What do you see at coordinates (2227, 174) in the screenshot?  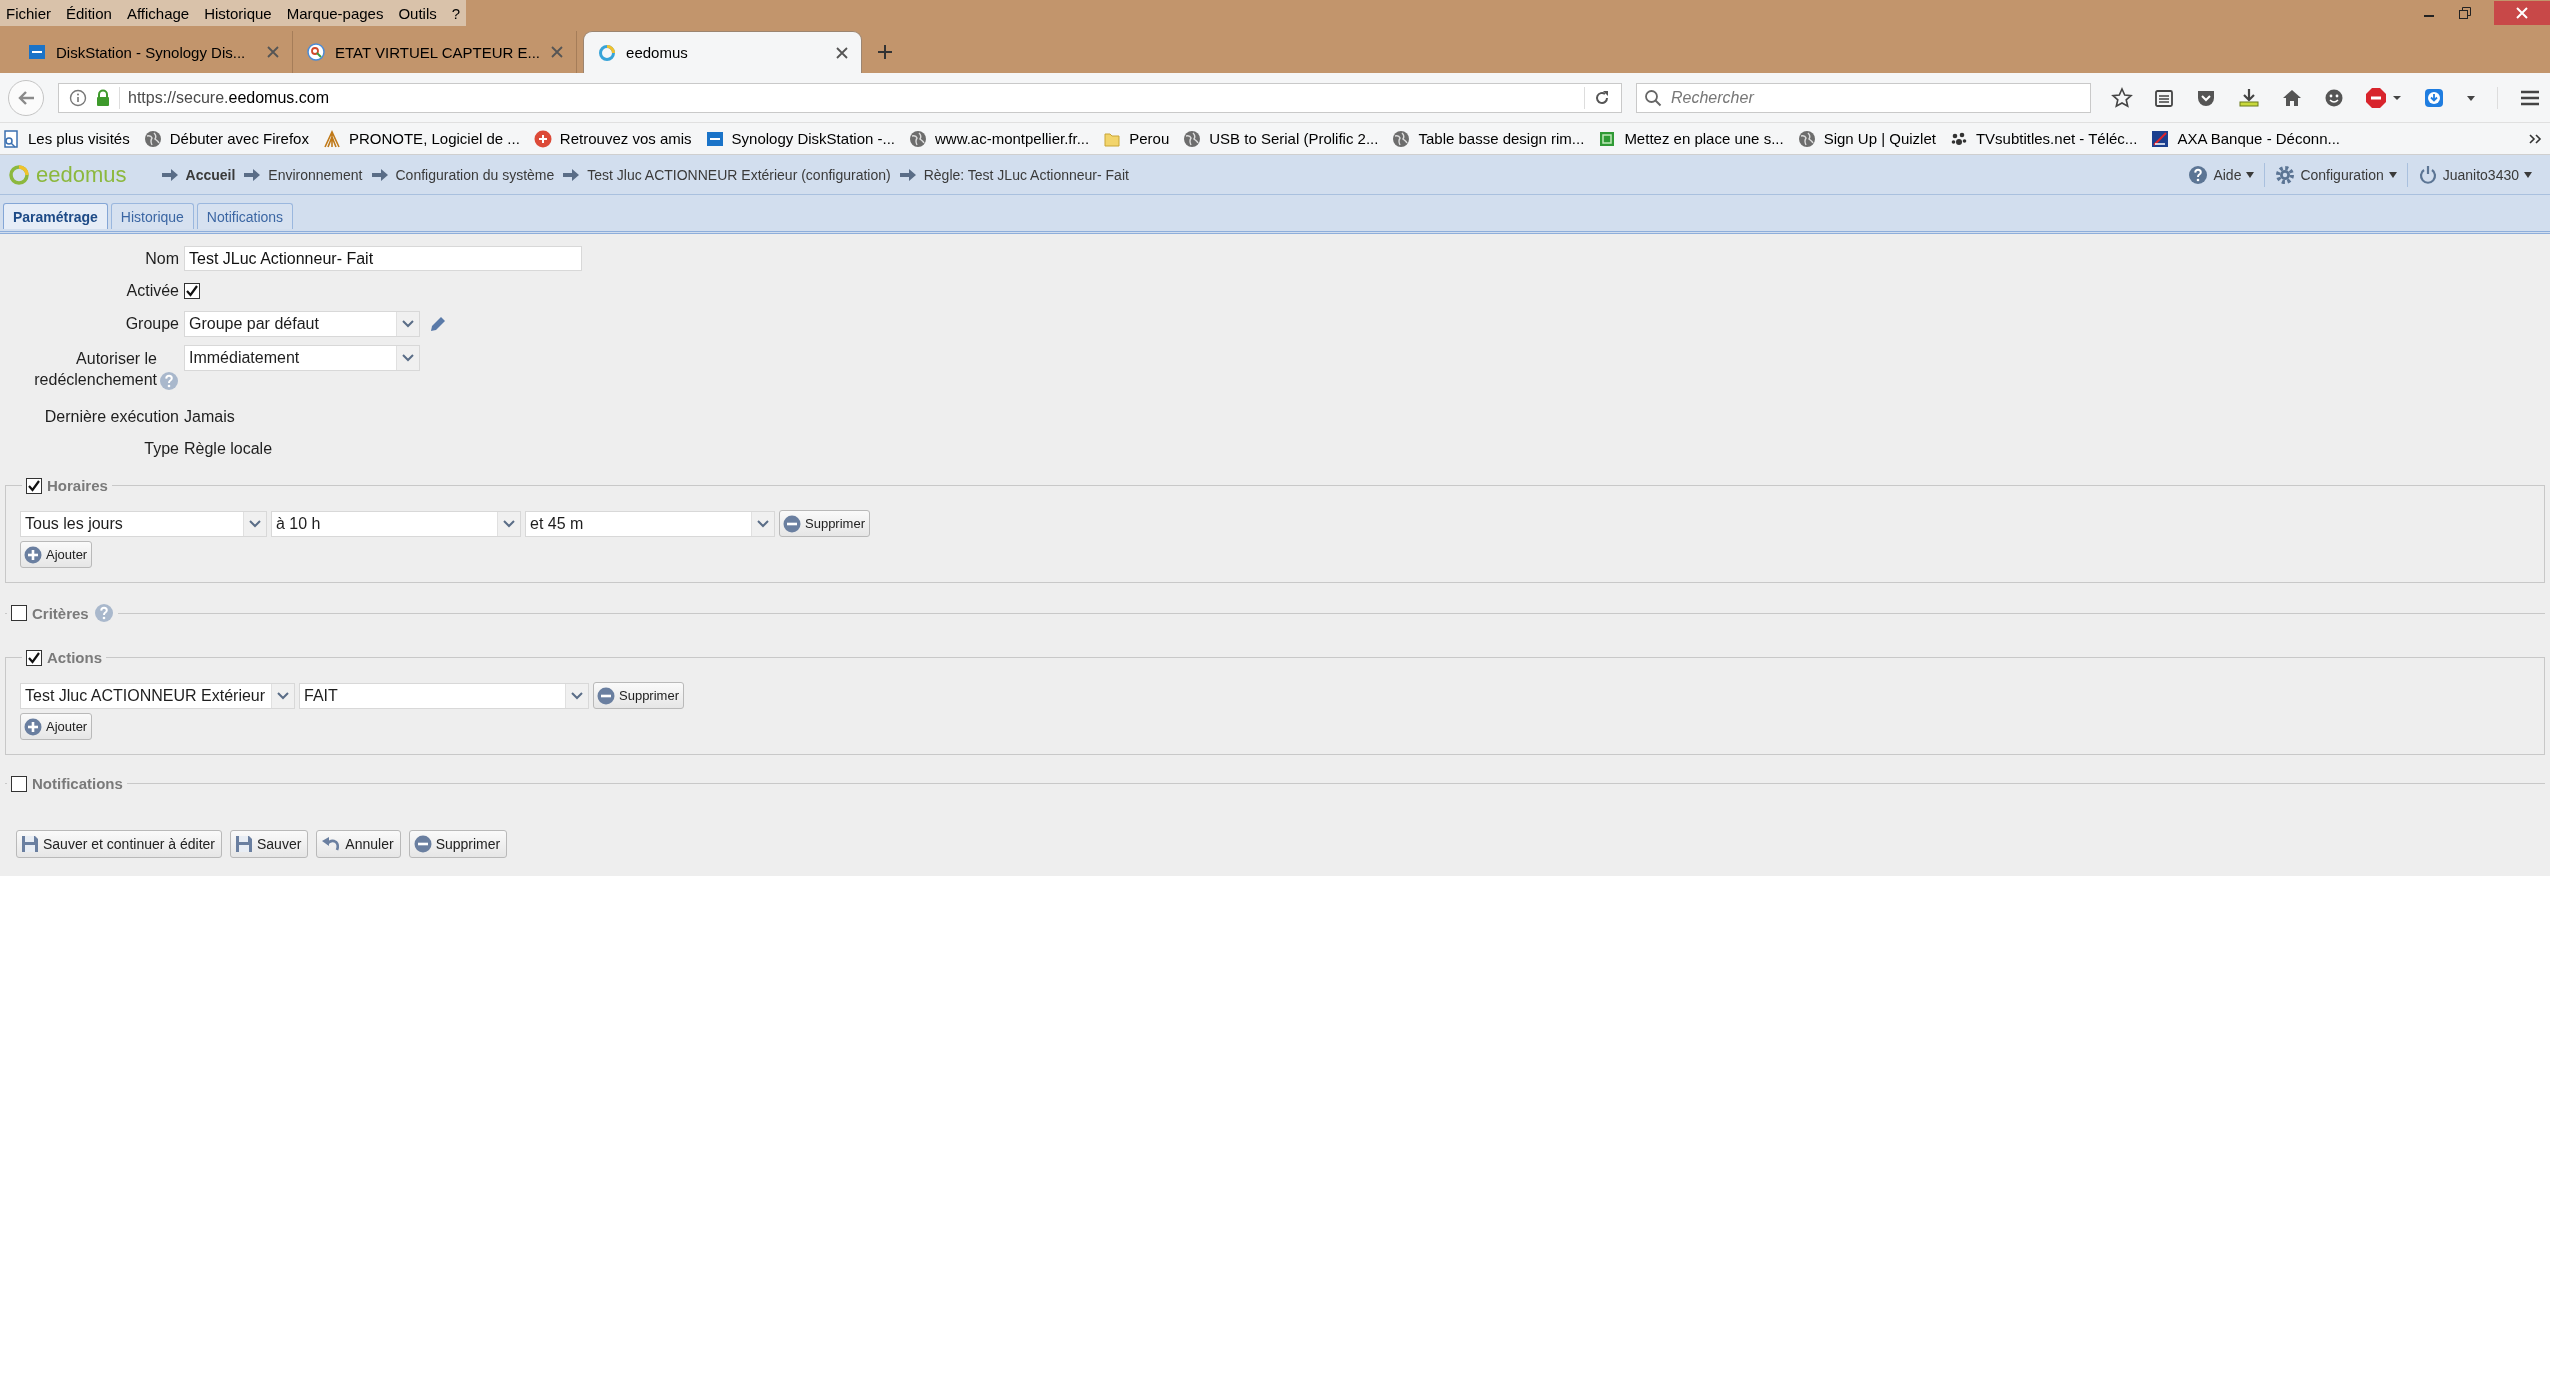 I see `menu-link: Aide` at bounding box center [2227, 174].